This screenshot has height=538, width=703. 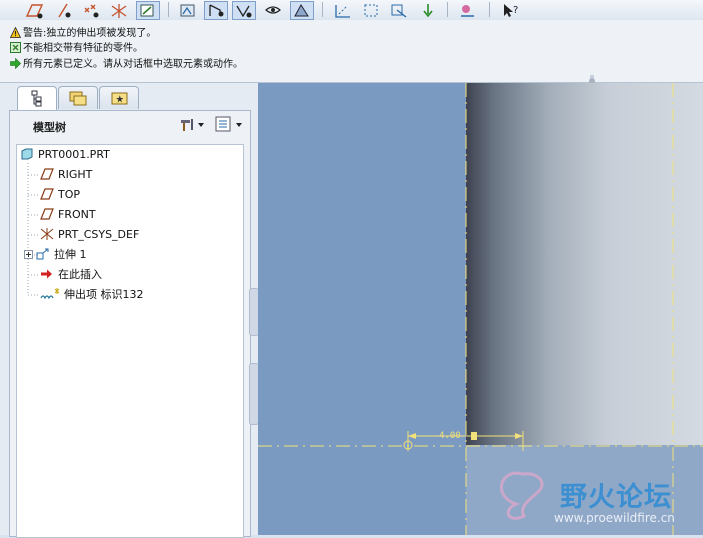 I want to click on appearance-gallery-button, so click(x=468, y=10).